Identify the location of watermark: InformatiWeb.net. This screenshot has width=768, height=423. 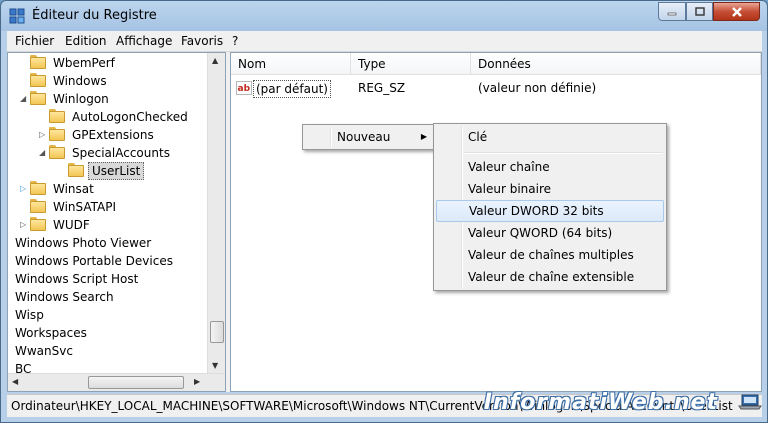
(600, 402).